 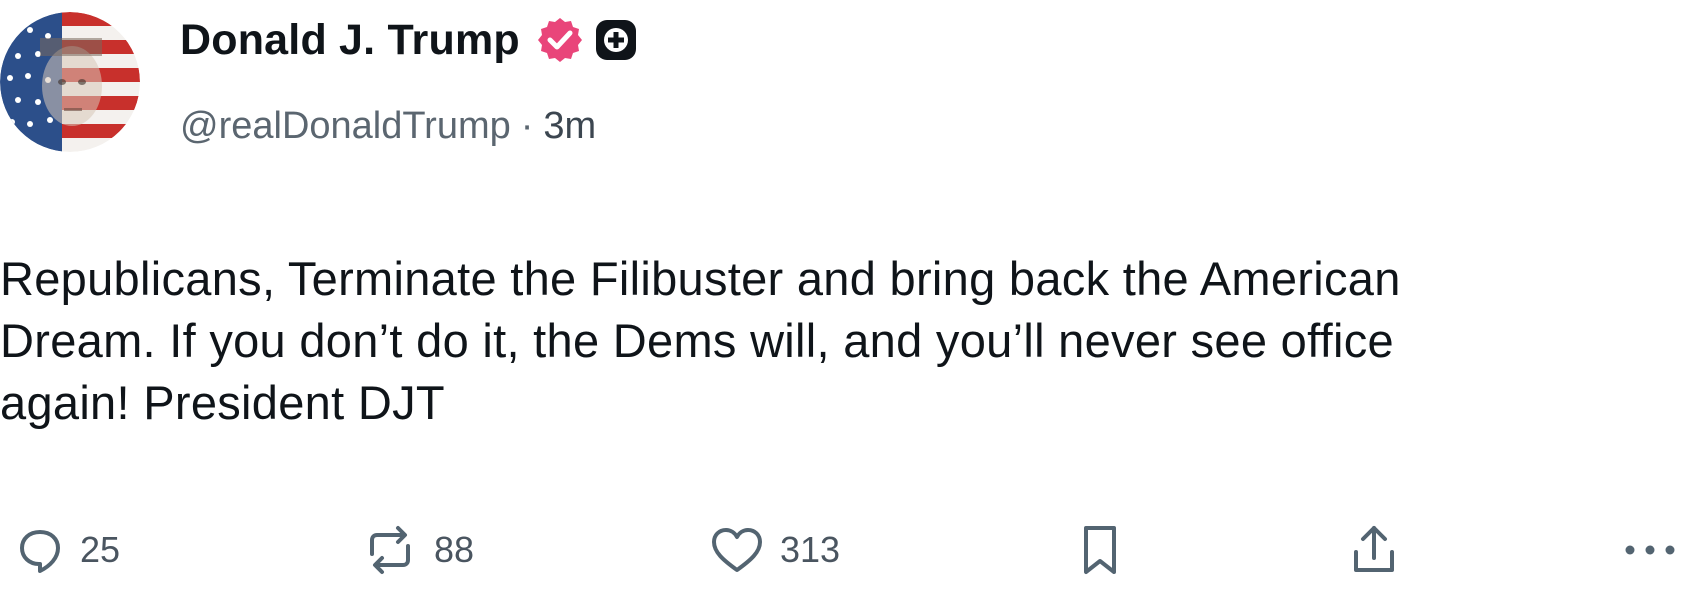 I want to click on share-button, so click(x=1374, y=550).